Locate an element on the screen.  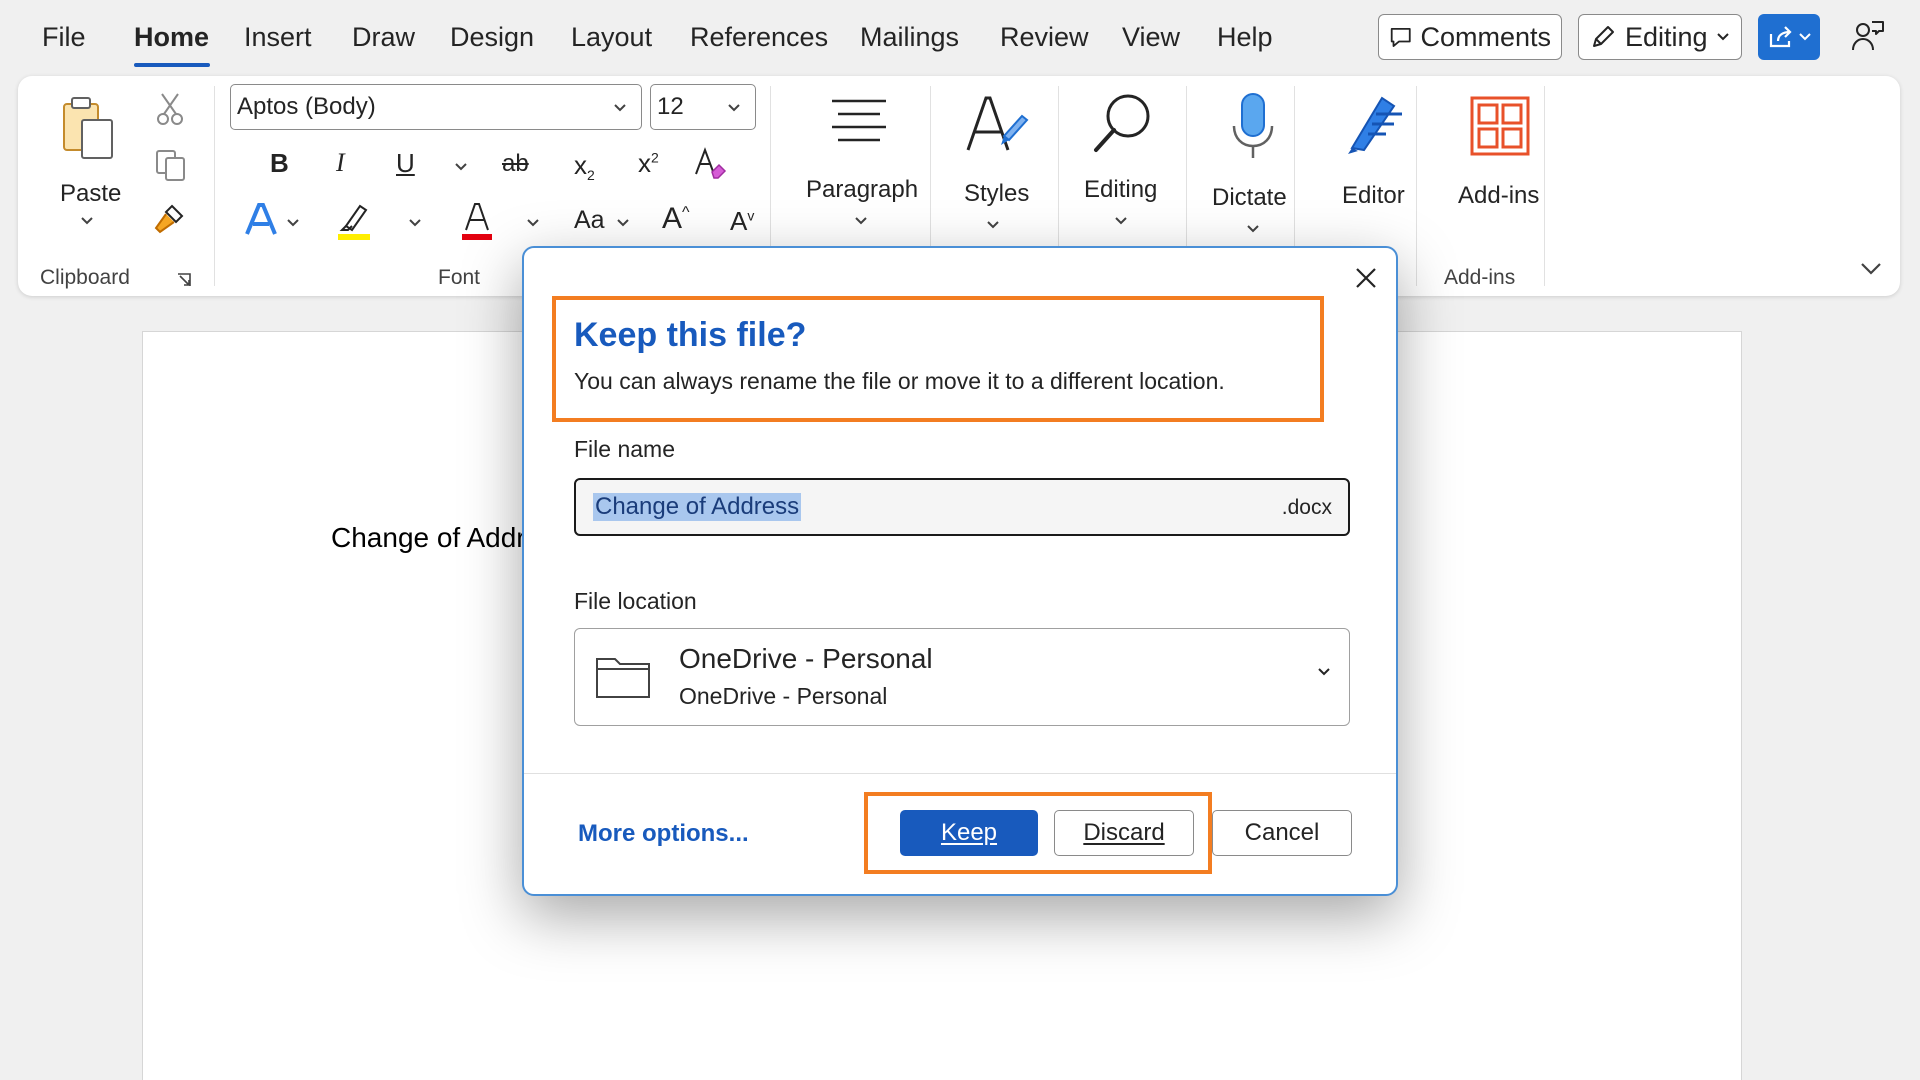
share-icon is located at coordinates (1780, 37).